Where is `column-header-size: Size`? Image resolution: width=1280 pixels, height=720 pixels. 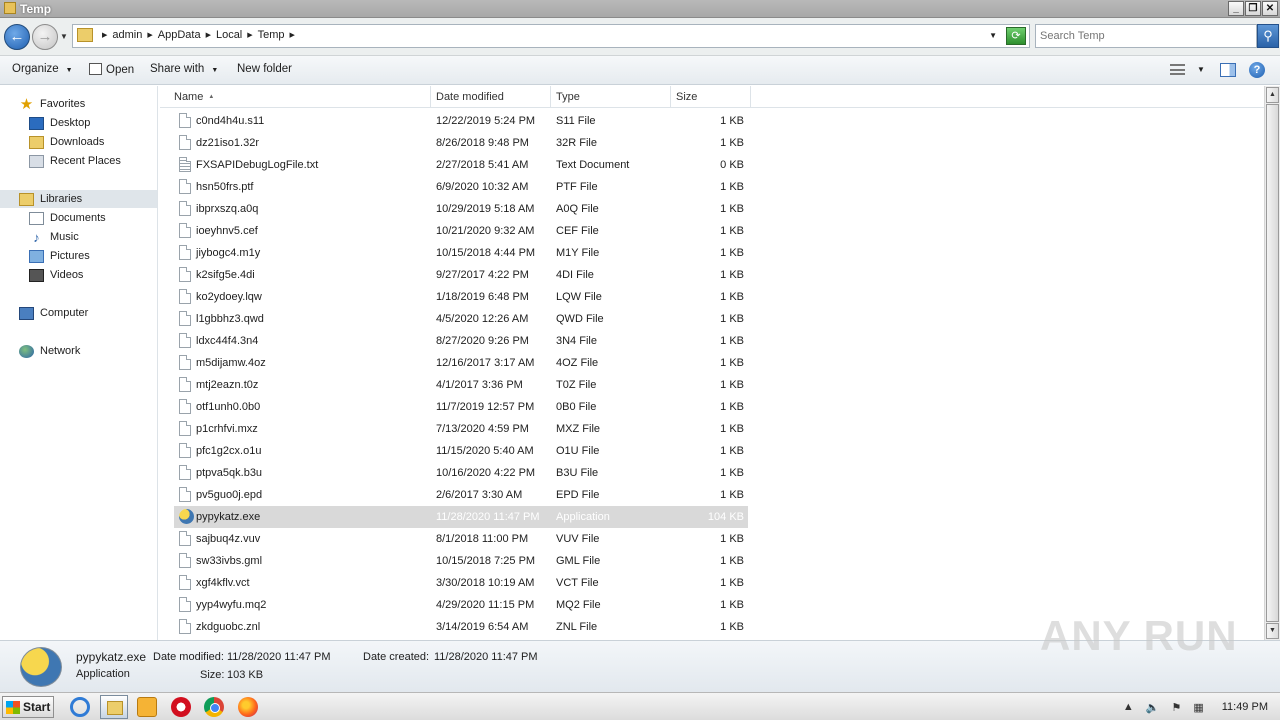 column-header-size: Size is located at coordinates (711, 97).